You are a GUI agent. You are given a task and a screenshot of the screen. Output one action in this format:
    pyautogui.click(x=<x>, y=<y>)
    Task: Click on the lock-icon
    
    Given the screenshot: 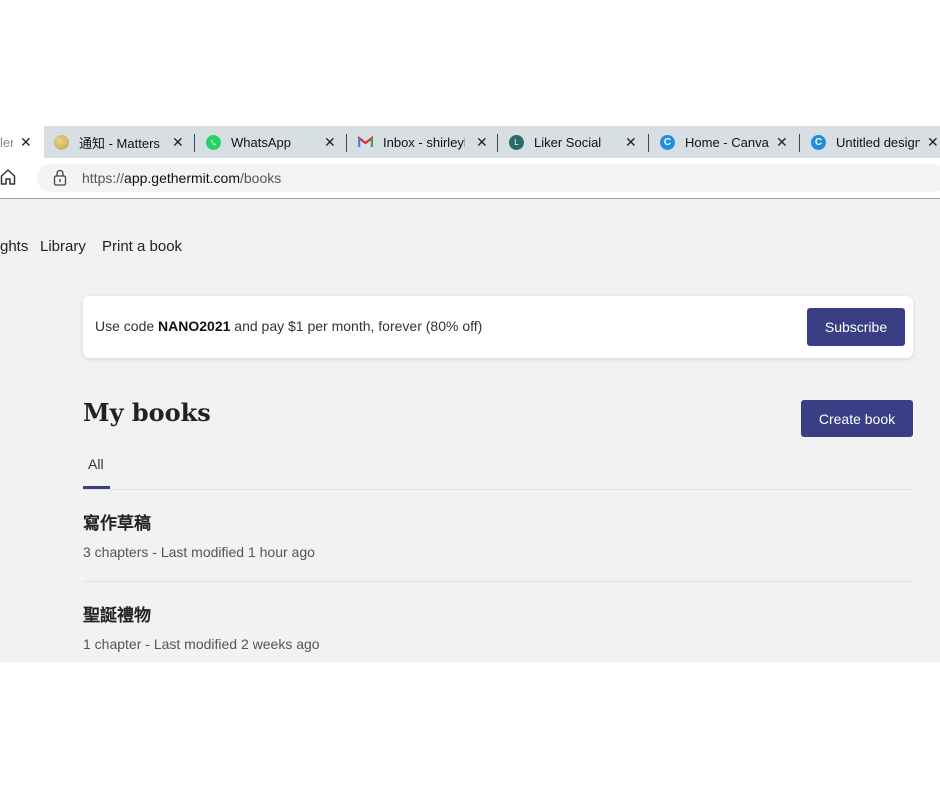 What is the action you would take?
    pyautogui.click(x=60, y=180)
    